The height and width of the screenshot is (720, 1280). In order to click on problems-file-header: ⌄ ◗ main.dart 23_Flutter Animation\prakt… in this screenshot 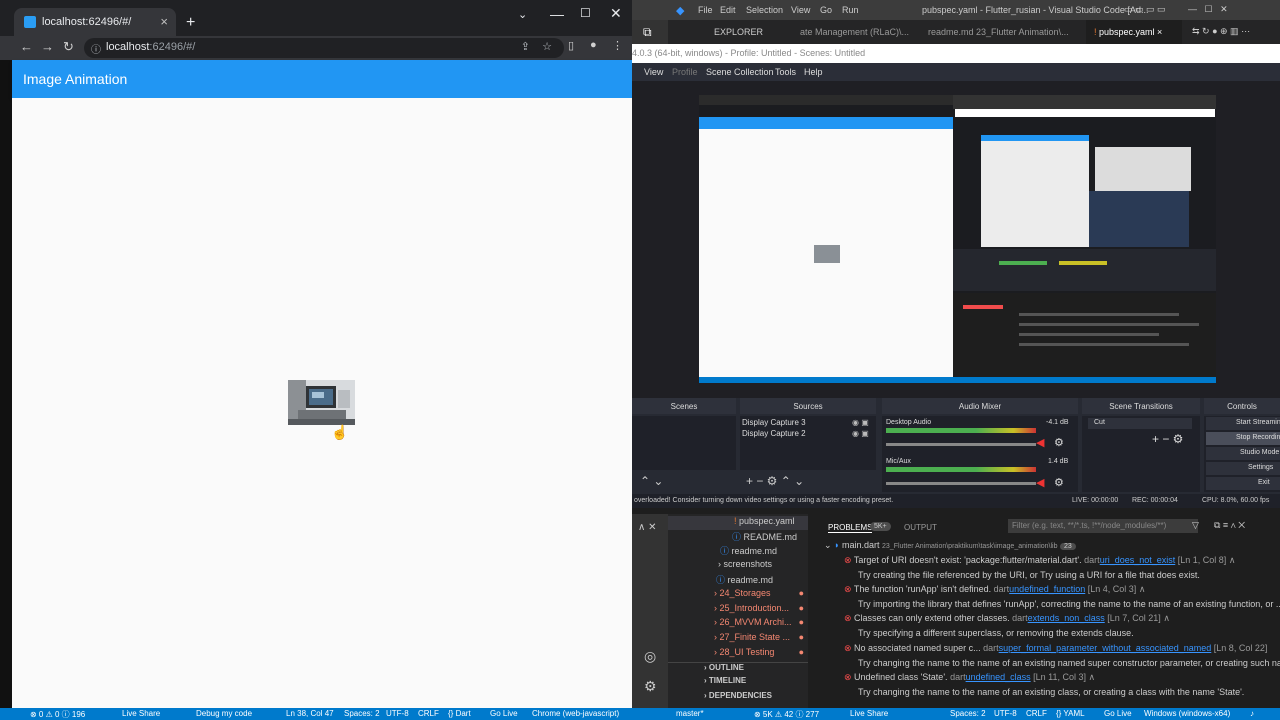, I will do `click(950, 545)`.